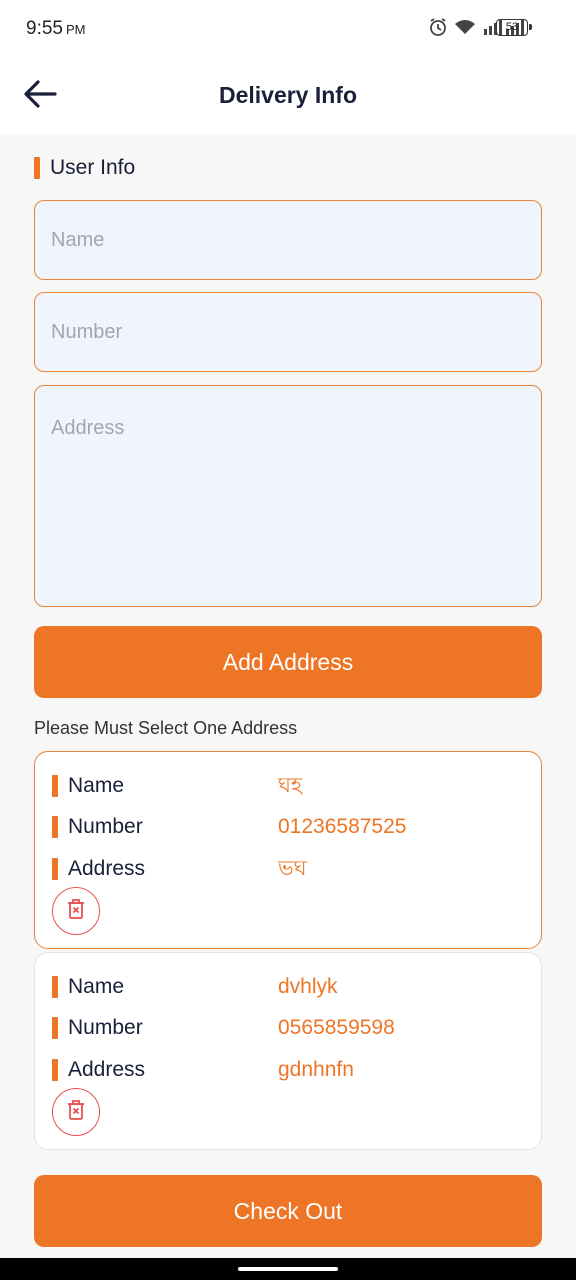 The width and height of the screenshot is (576, 1280). I want to click on address-name-row: Name ঘহ, so click(177, 786).